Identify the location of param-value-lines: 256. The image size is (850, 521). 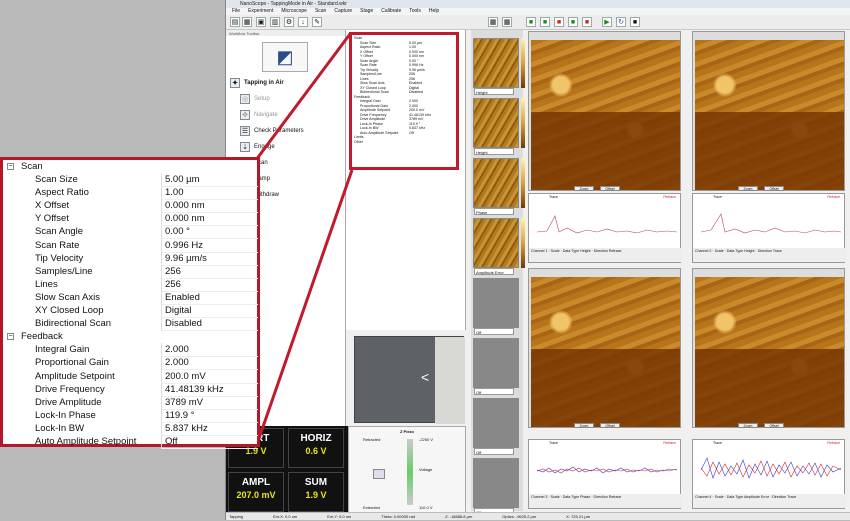
(209, 284).